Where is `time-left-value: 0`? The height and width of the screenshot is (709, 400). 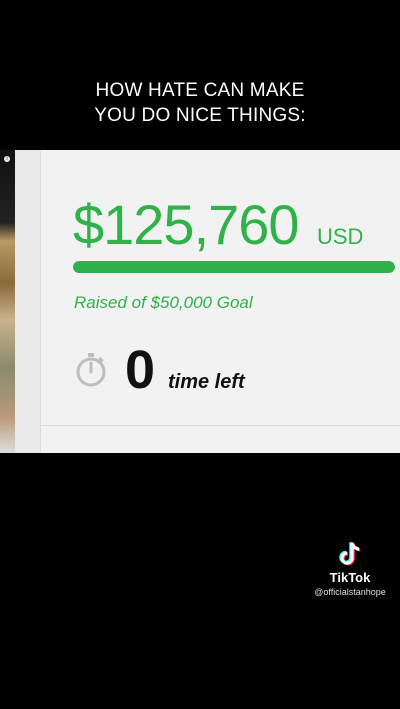
time-left-value: 0 is located at coordinates (140, 370).